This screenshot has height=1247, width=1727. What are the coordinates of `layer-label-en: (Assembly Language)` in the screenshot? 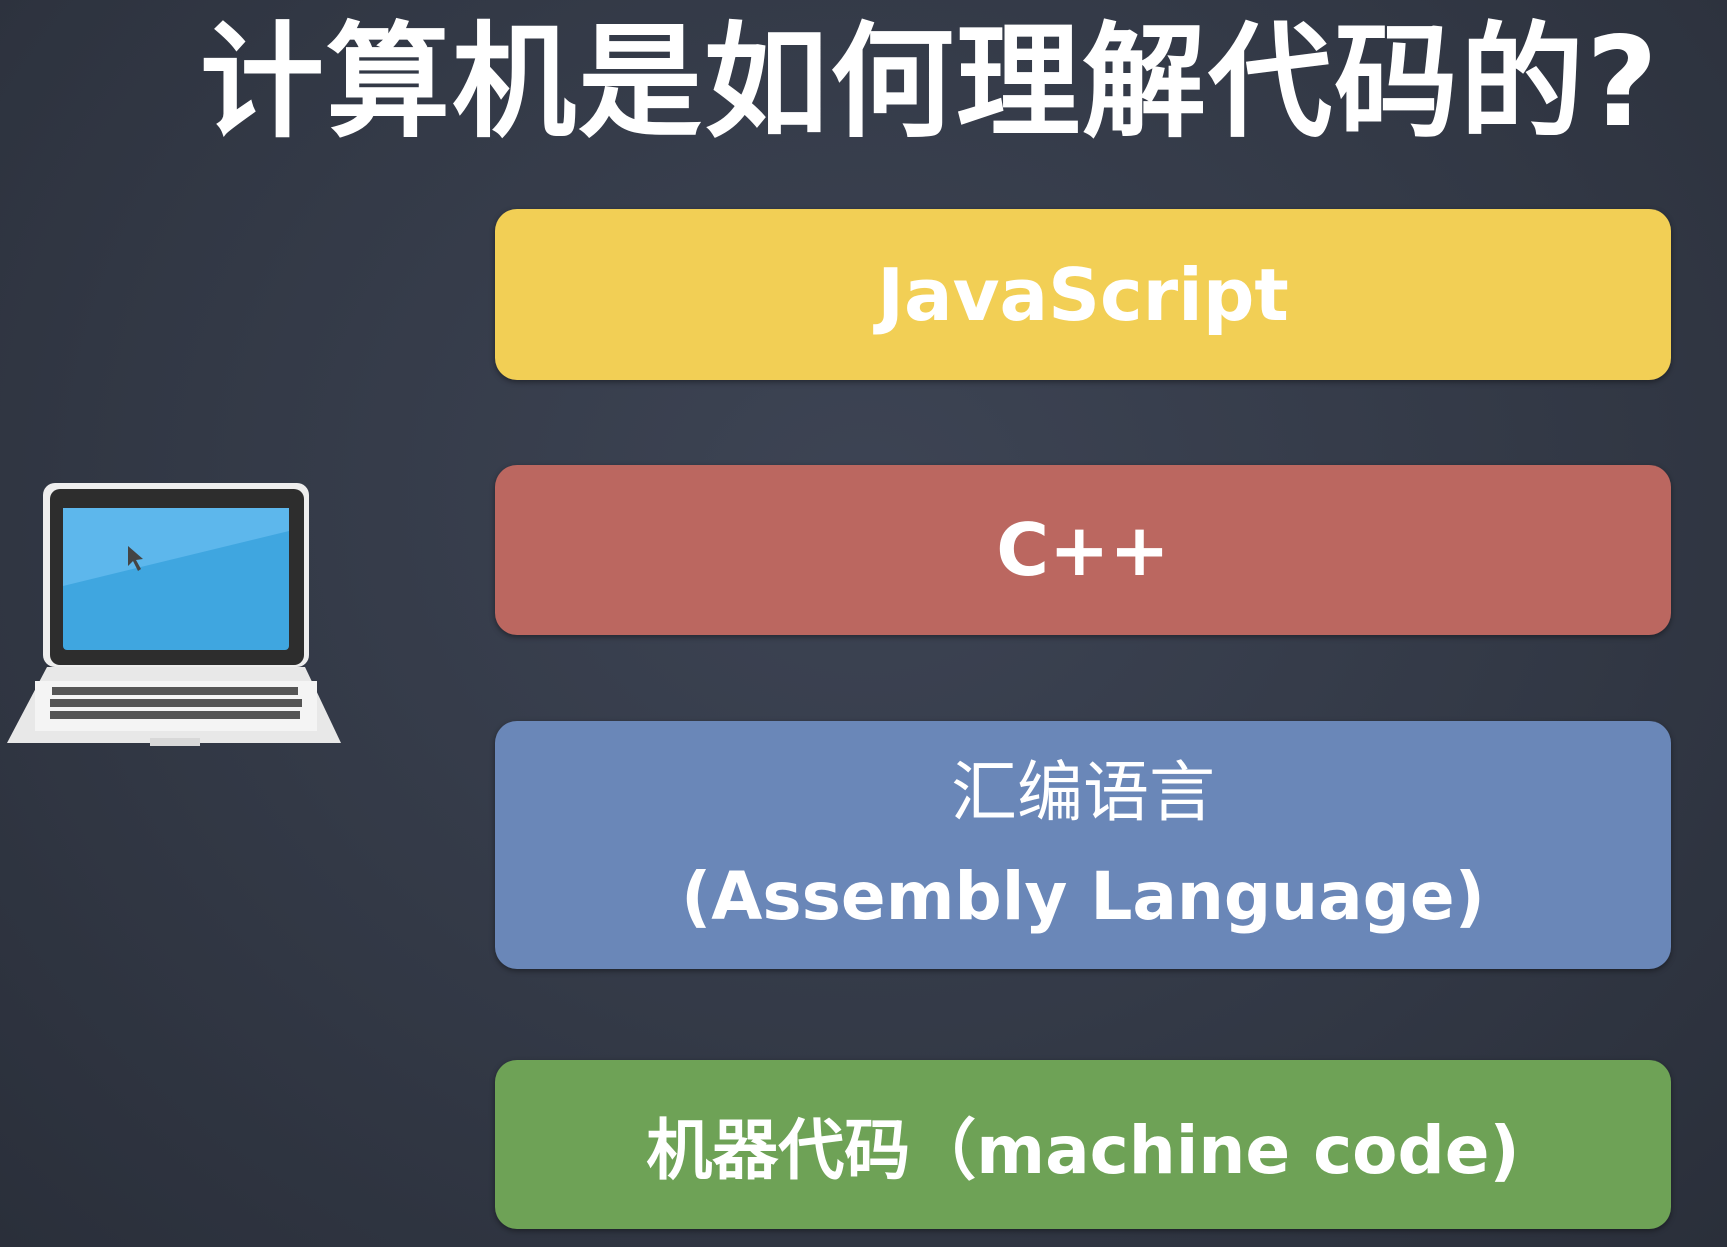 It's located at (1083, 896).